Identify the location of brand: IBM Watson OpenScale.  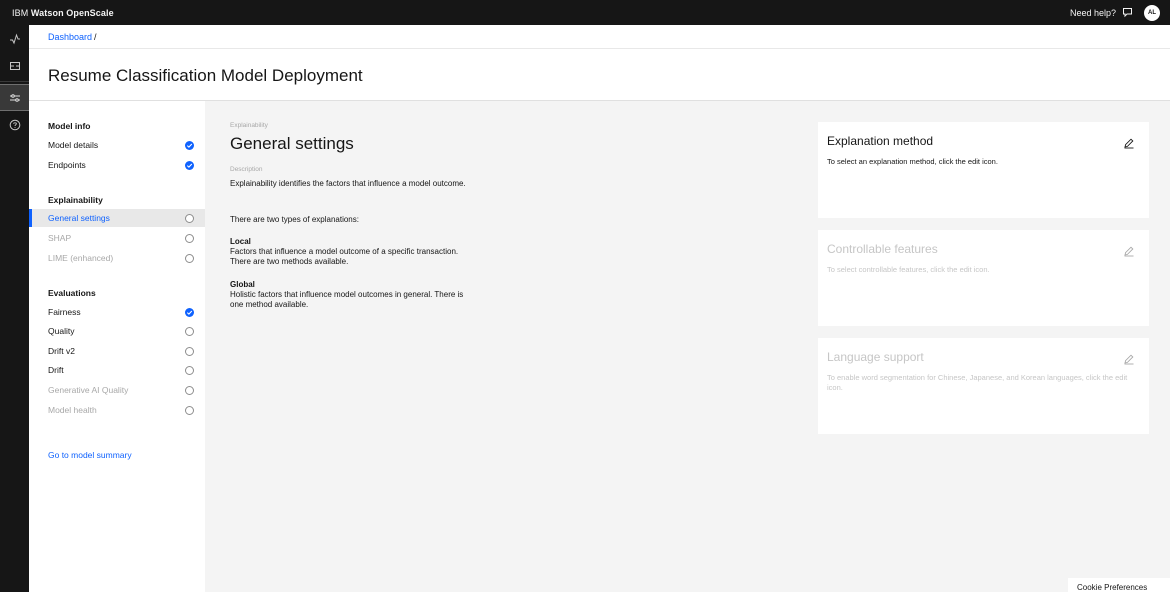
(63, 13).